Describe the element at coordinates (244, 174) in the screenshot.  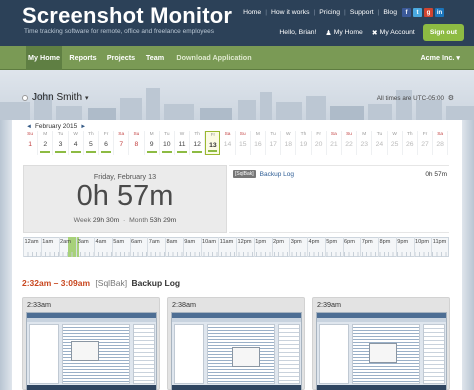
I see `project-tag: [SqlBak]` at that location.